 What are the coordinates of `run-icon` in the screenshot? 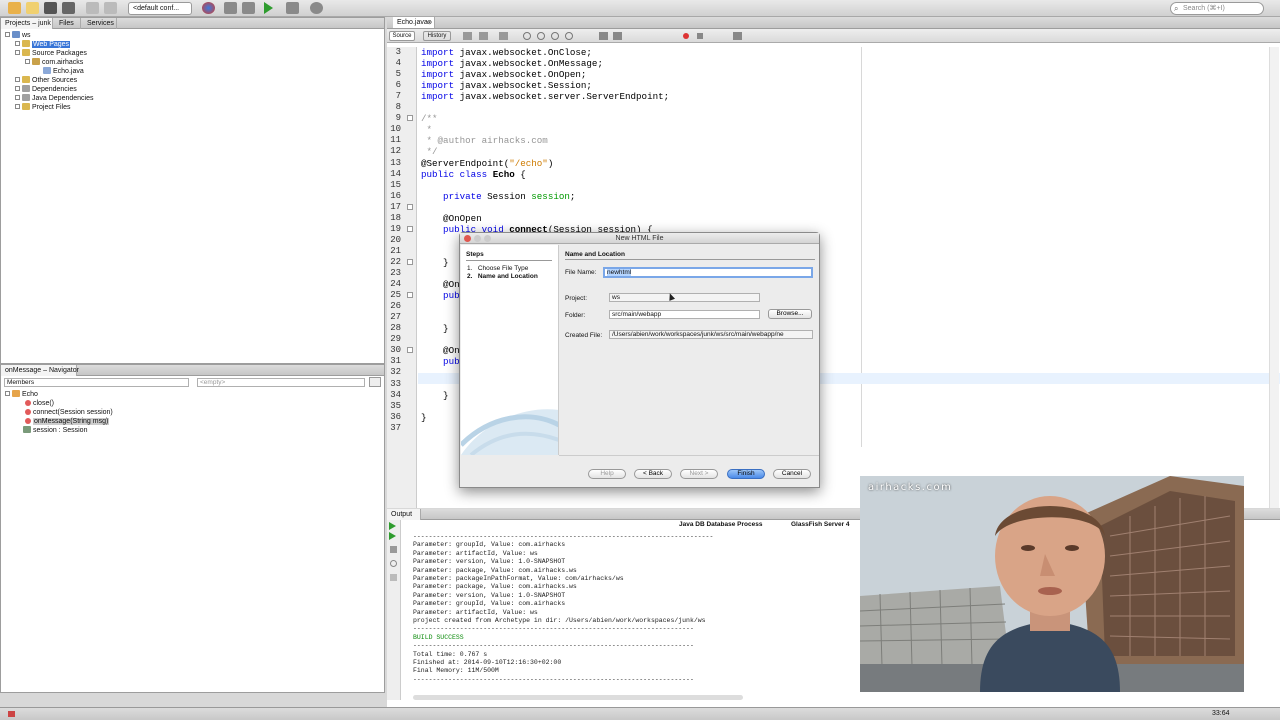 It's located at (268, 8).